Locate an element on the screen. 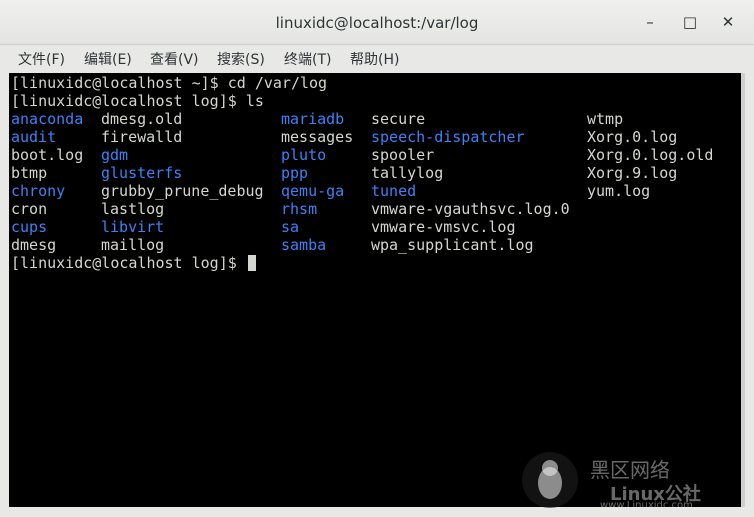  file-entry: Xorg.9.log is located at coordinates (632, 173).